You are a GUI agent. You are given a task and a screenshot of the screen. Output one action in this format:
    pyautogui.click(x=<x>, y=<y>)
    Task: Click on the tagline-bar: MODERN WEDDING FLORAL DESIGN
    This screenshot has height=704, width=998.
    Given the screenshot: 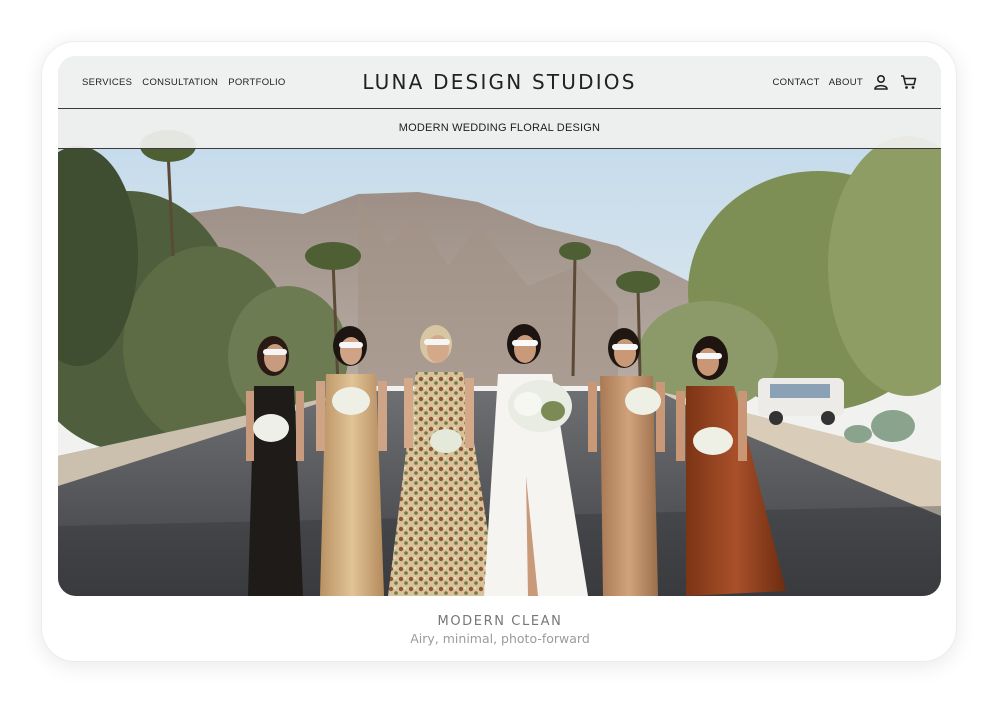 What is the action you would take?
    pyautogui.click(x=499, y=129)
    